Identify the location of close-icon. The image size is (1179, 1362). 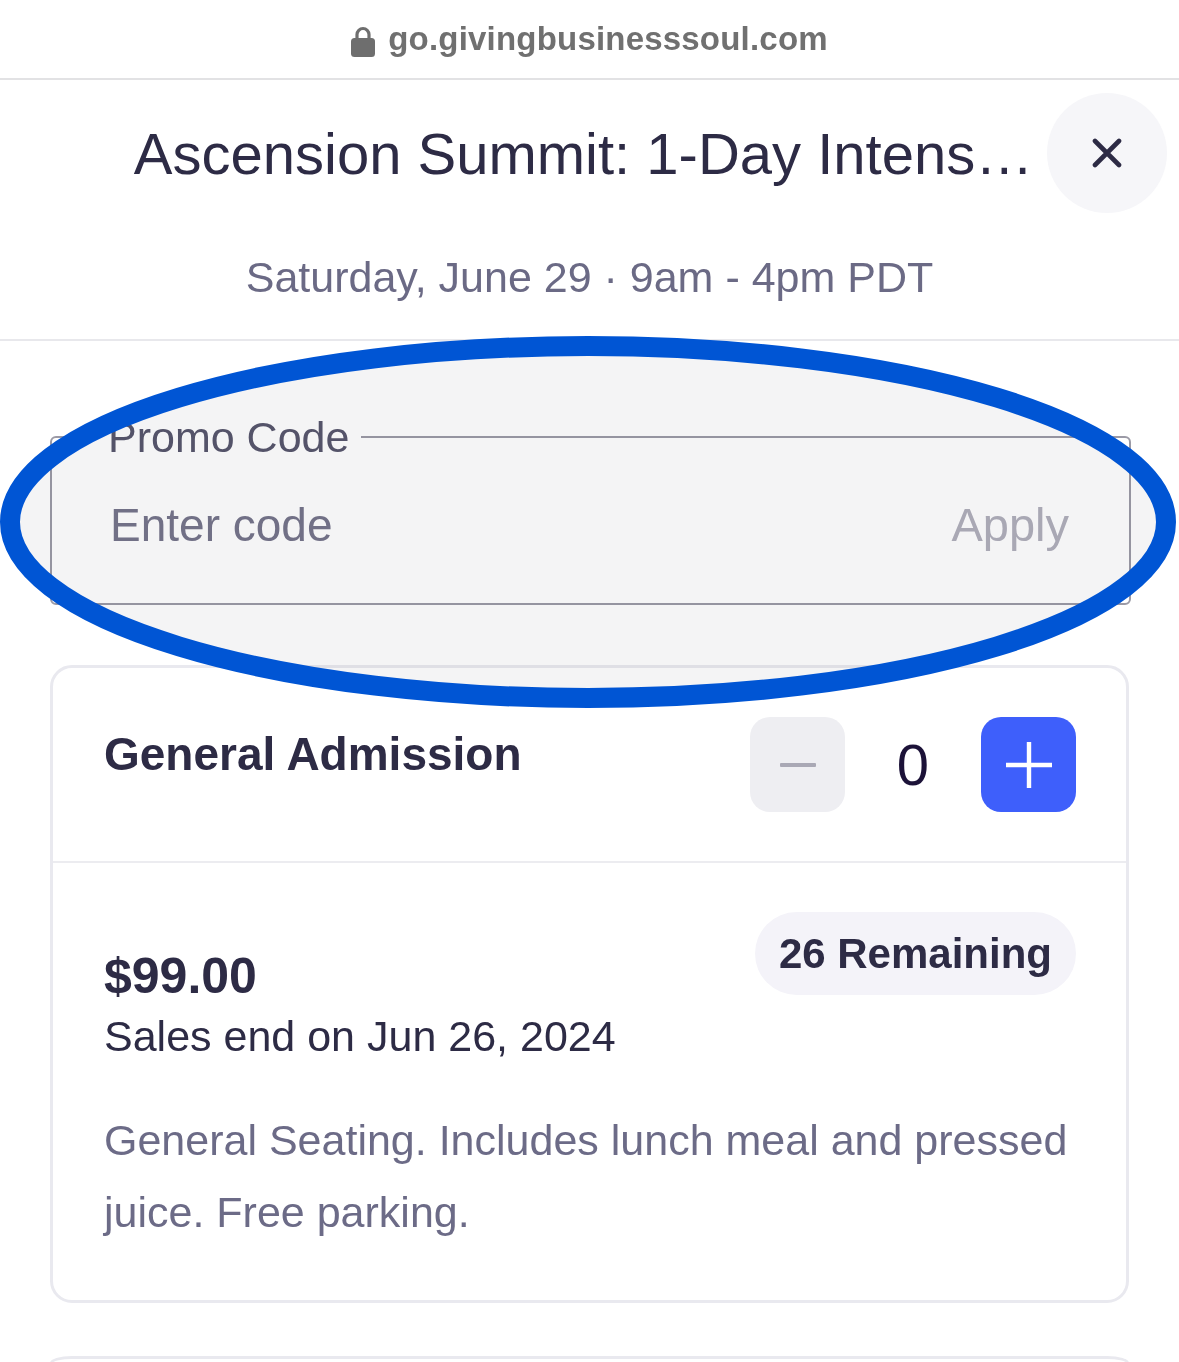
(1107, 153).